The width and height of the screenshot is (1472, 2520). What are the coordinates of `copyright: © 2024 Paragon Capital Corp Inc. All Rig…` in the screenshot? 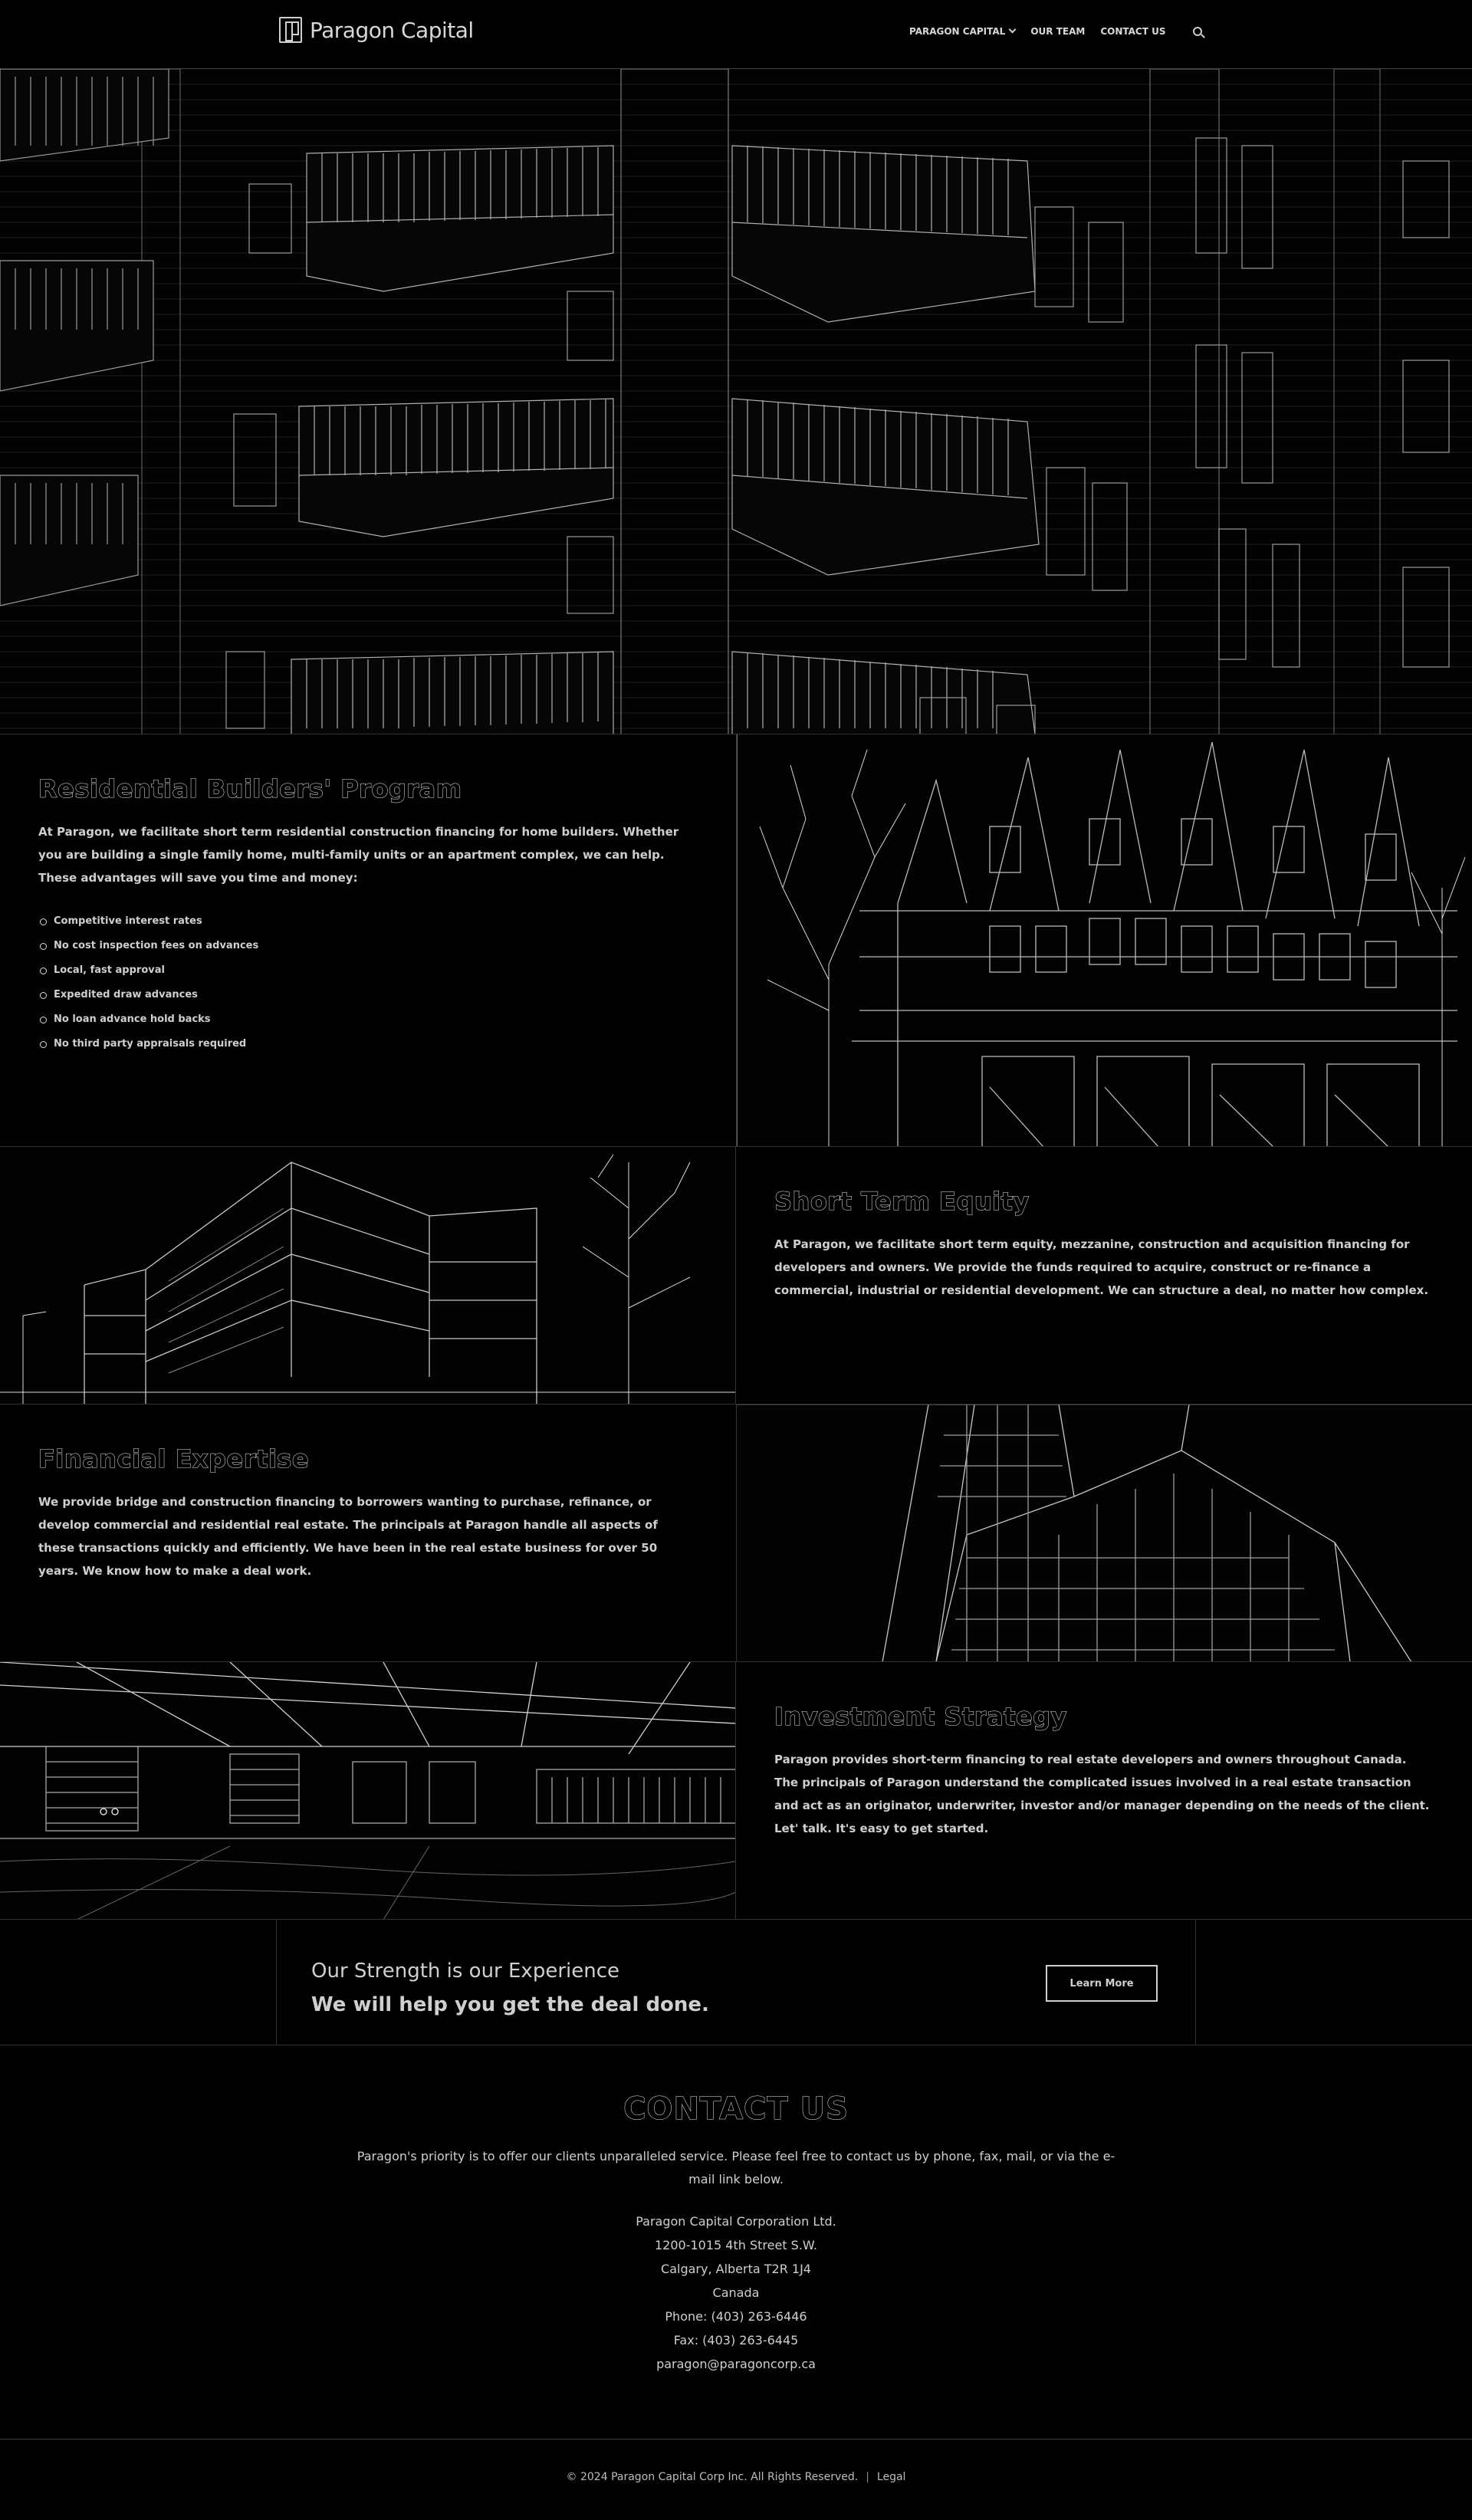 It's located at (712, 2477).